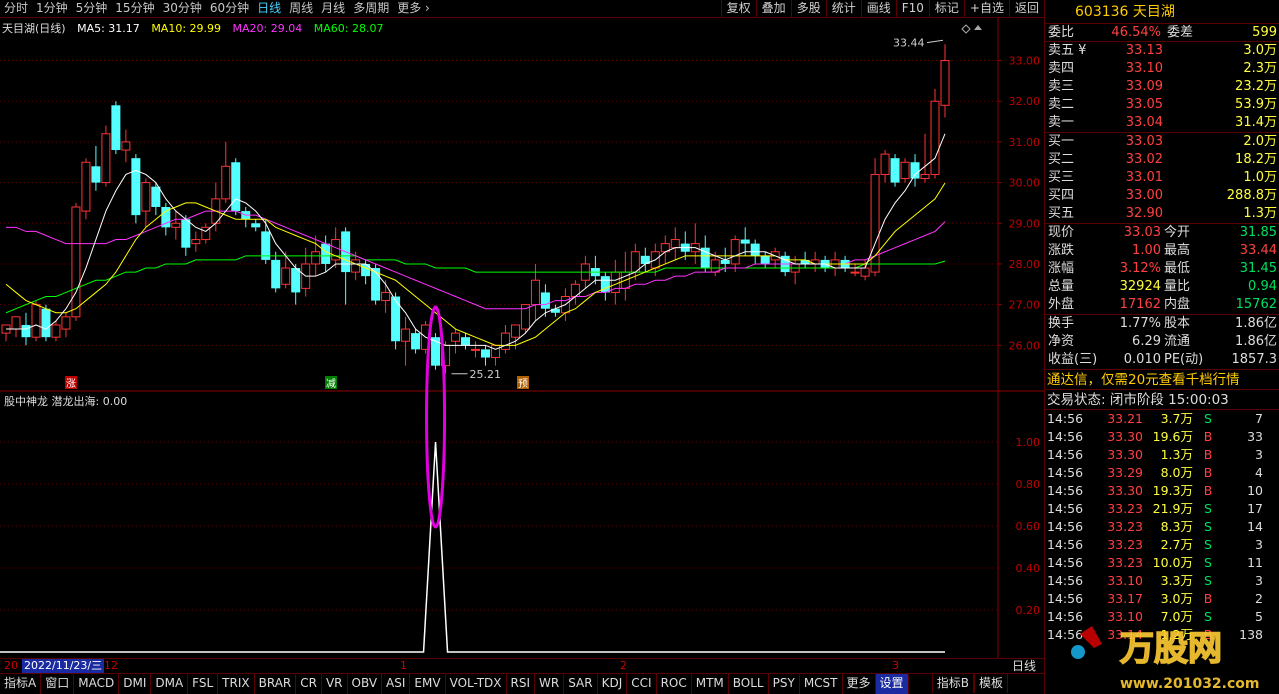  Describe the element at coordinates (892, 684) in the screenshot. I see `indicator-tab: 设置` at that location.